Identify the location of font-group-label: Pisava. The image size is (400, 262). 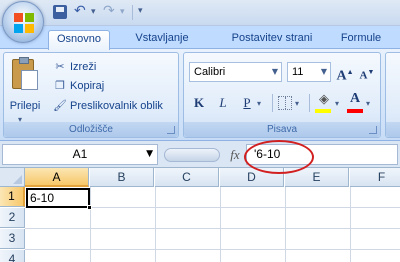
(282, 129).